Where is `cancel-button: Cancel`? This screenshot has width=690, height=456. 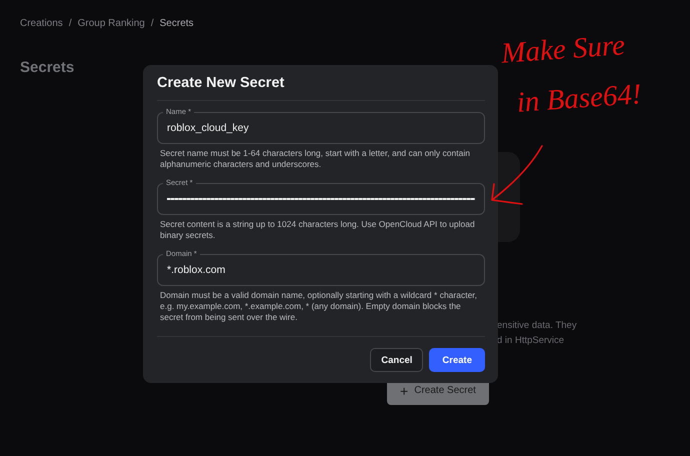
cancel-button: Cancel is located at coordinates (397, 360).